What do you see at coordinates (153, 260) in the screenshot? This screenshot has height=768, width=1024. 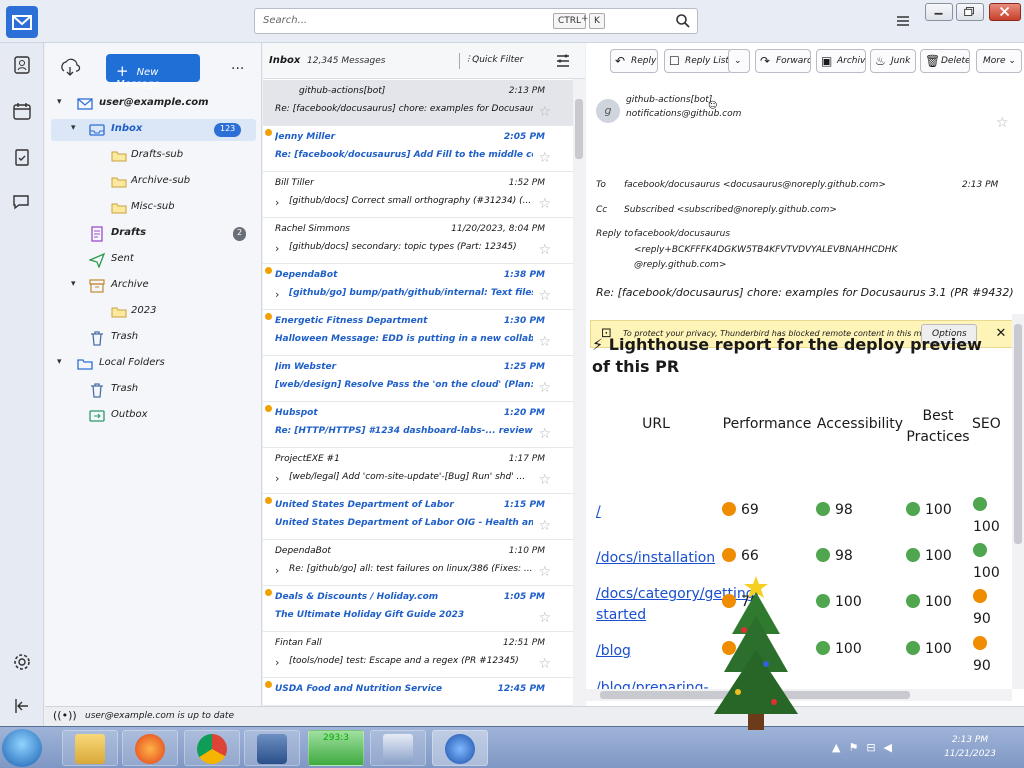 I see `folder-sent: Sent` at bounding box center [153, 260].